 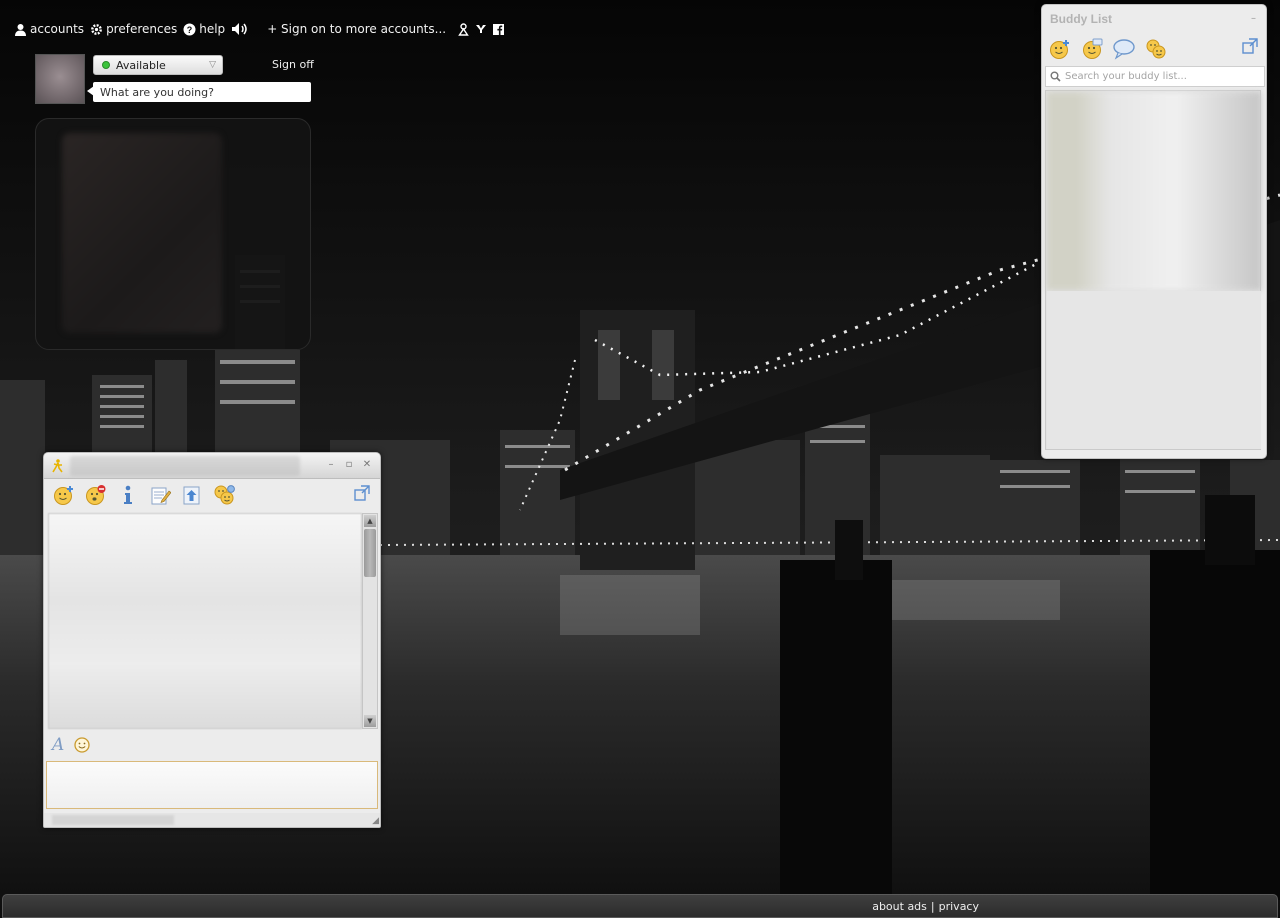 I want to click on scroll-down-icon: ▼, so click(x=370, y=721).